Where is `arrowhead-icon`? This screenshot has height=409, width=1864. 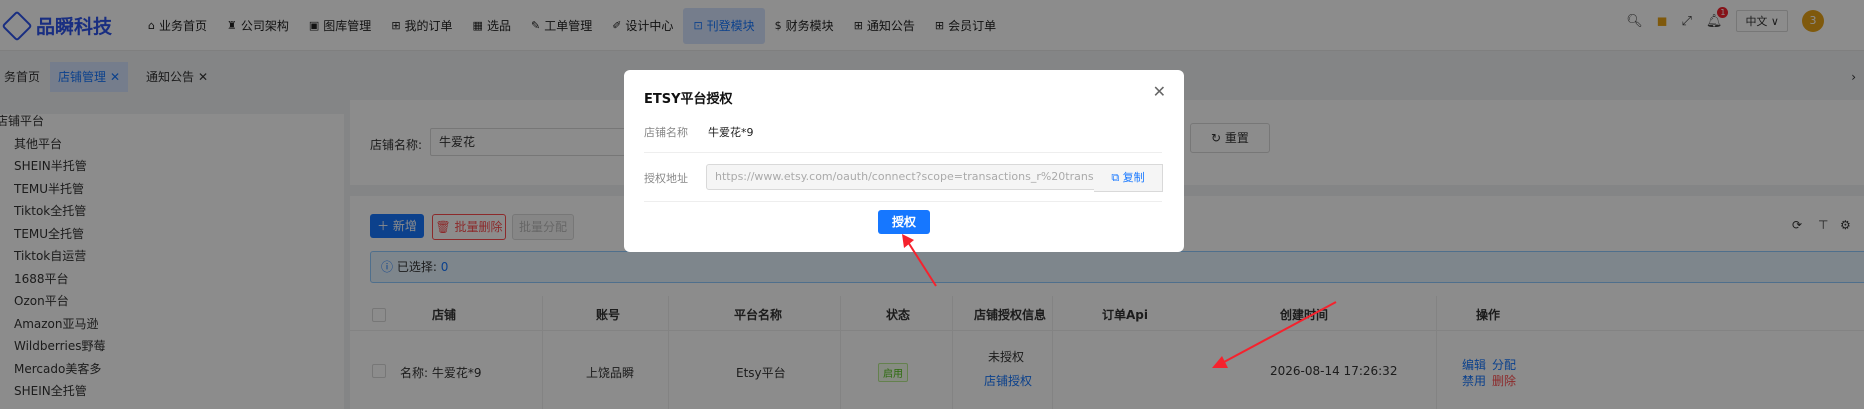 arrowhead-icon is located at coordinates (908, 241).